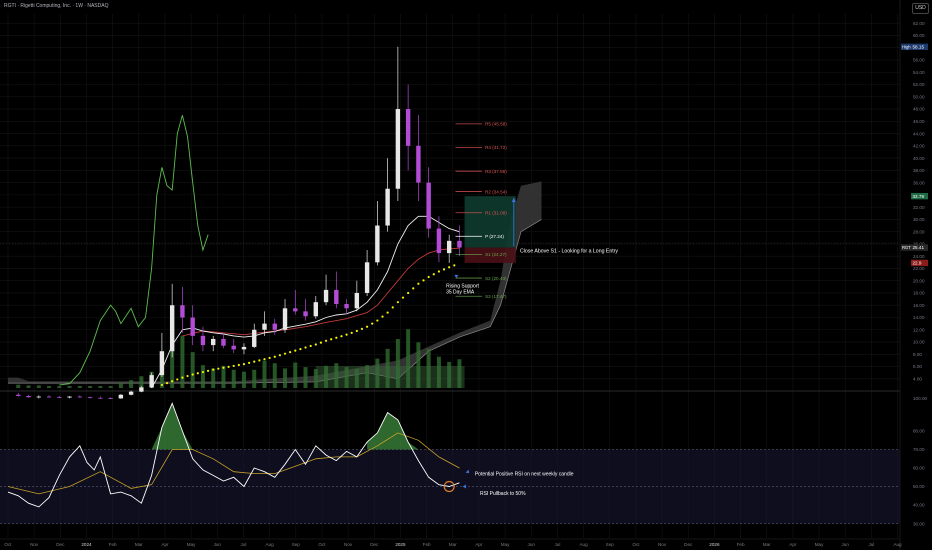 The image size is (932, 550). What do you see at coordinates (400, 544) in the screenshot?
I see `time-tick-label: 2025` at bounding box center [400, 544].